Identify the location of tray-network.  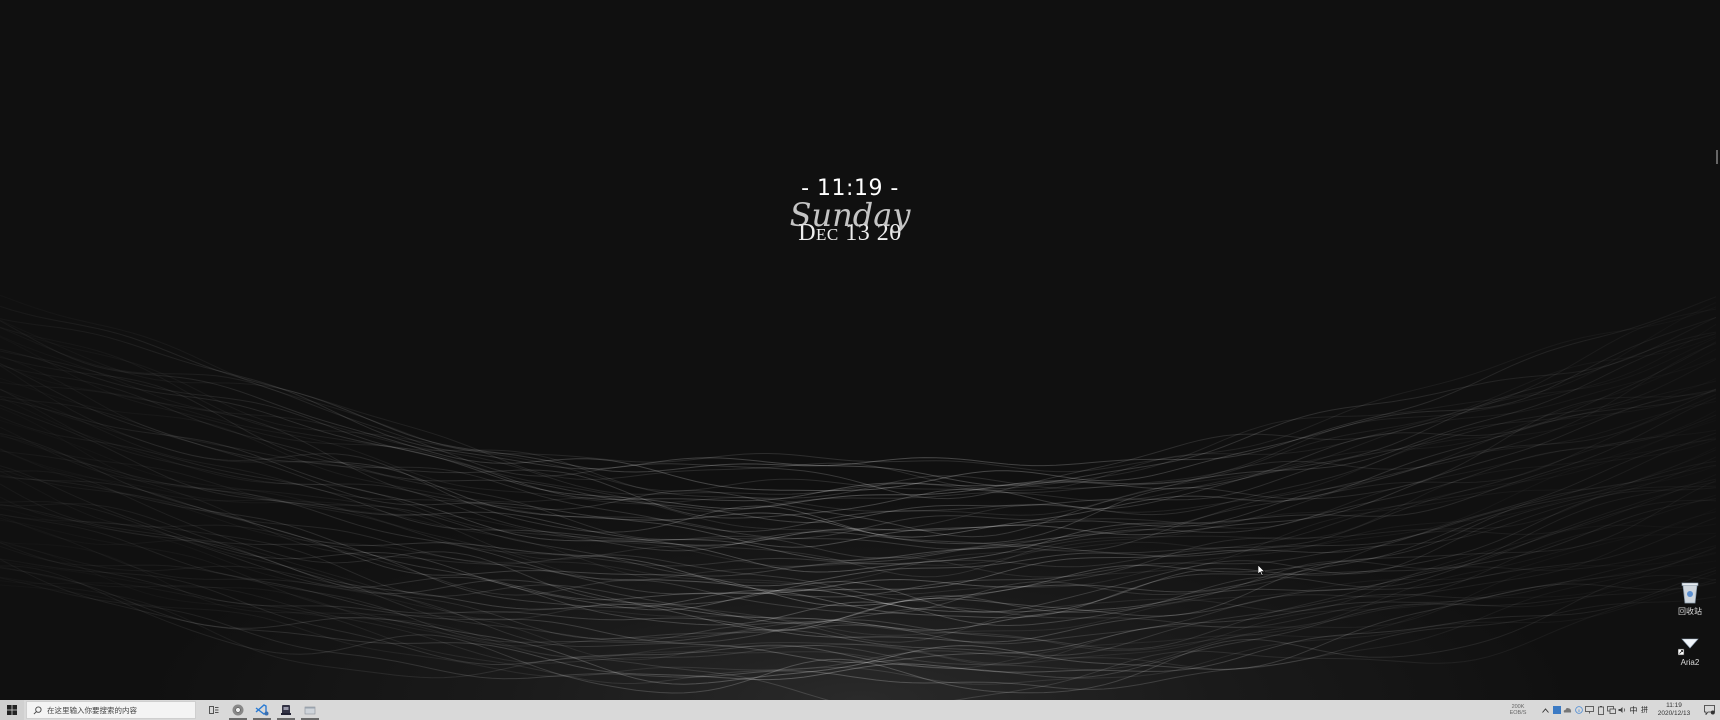
(1611, 710).